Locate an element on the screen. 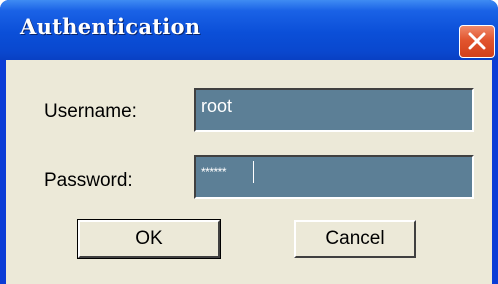 The image size is (498, 284). close-button is located at coordinates (477, 41).